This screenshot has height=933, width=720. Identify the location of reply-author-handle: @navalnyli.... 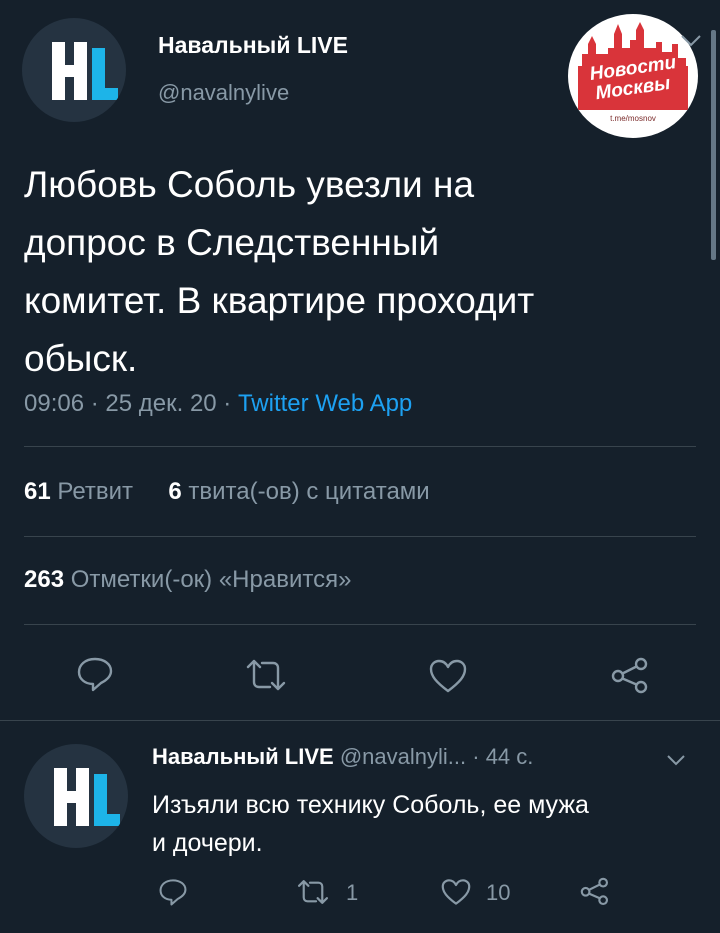
(403, 756).